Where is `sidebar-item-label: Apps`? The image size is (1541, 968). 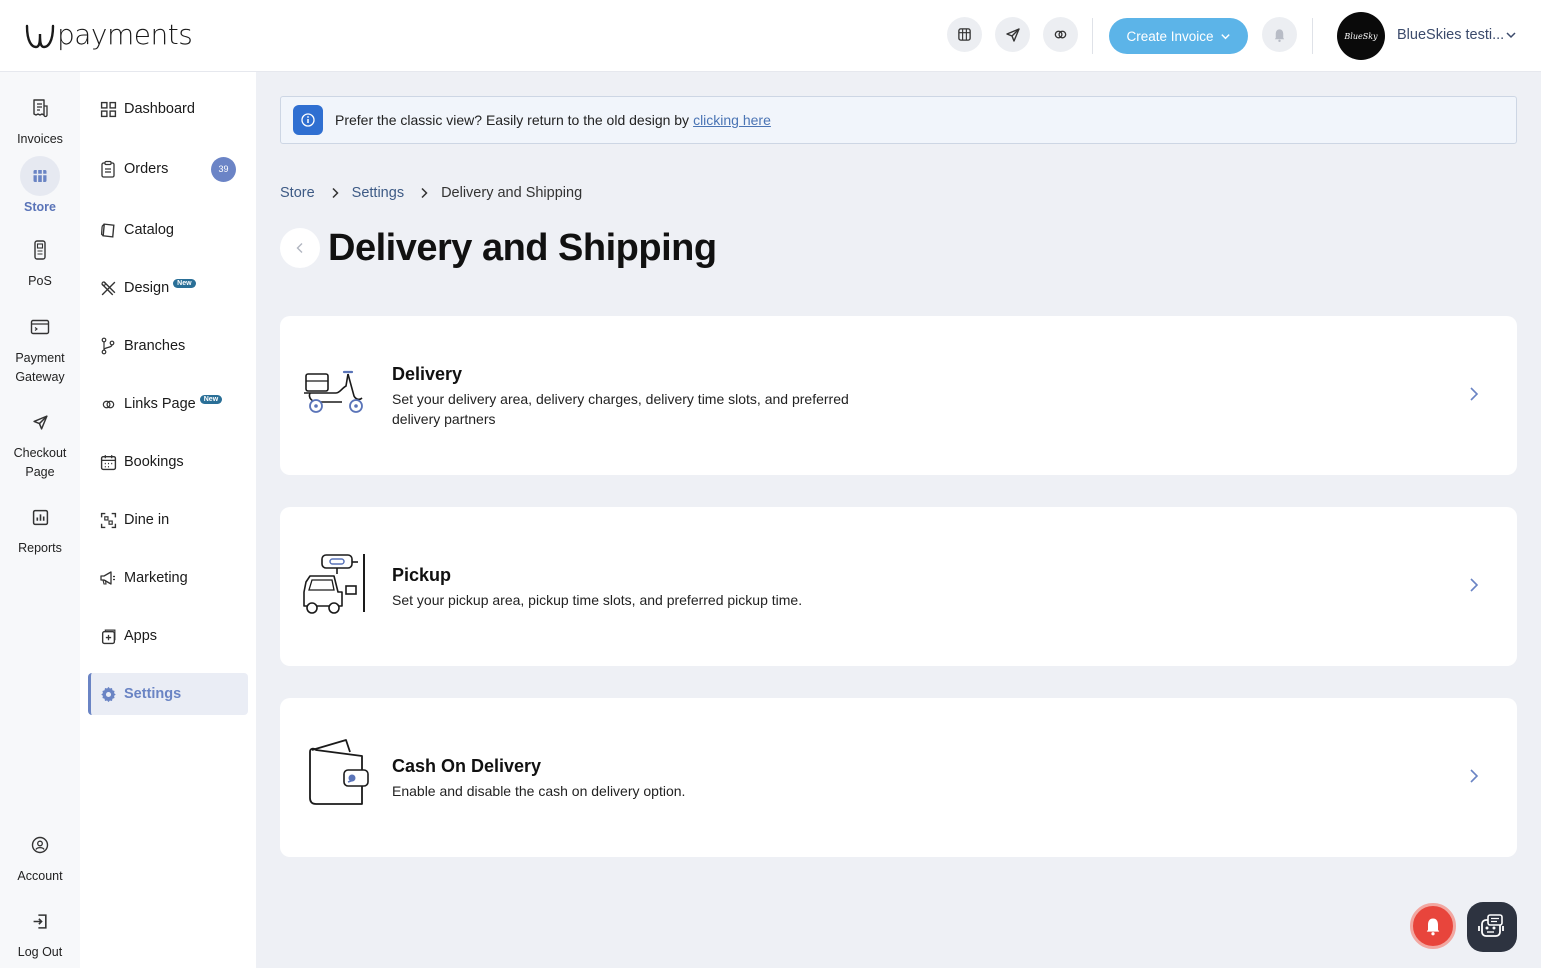 sidebar-item-label: Apps is located at coordinates (141, 636).